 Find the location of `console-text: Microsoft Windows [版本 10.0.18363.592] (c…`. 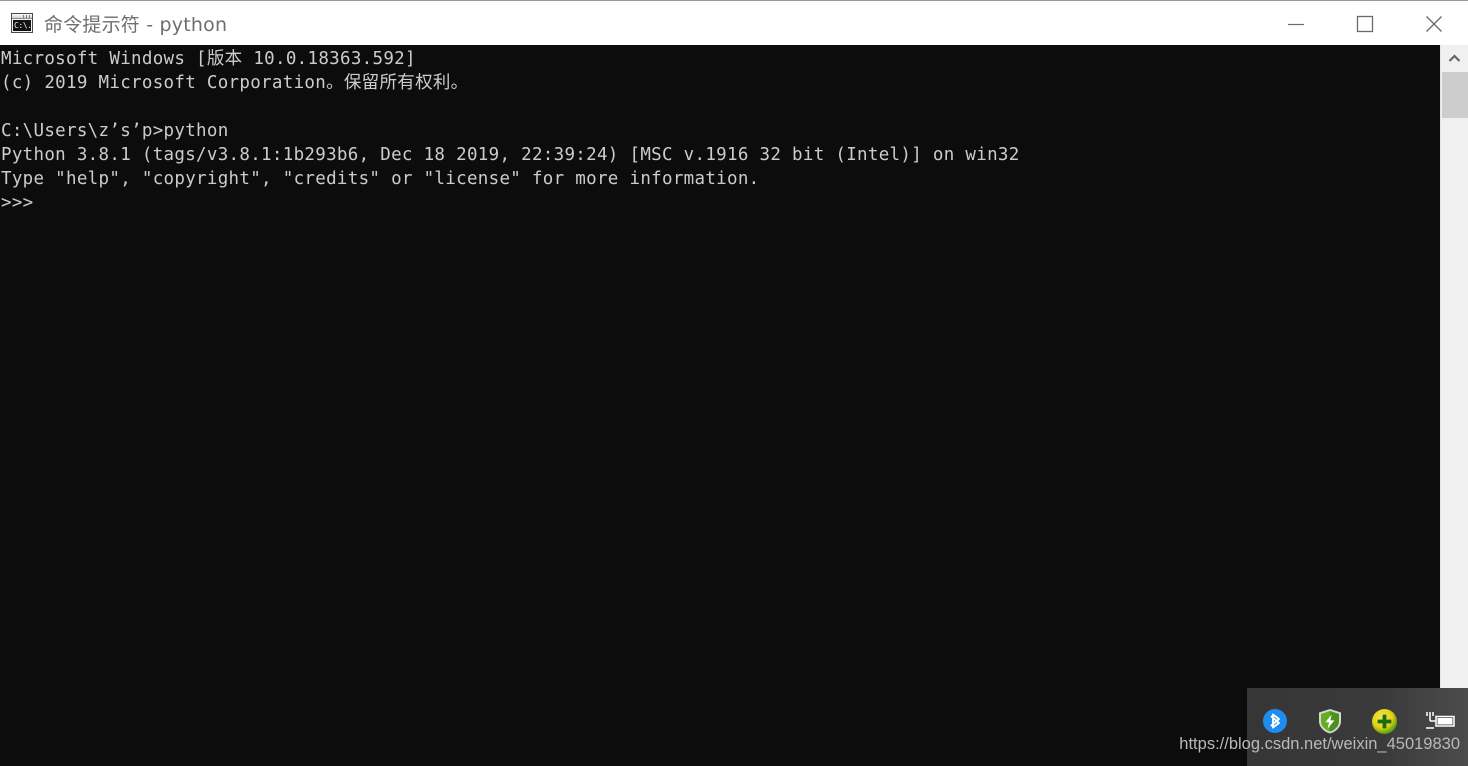

console-text: Microsoft Windows [版本 10.0.18363.592] (c… is located at coordinates (510, 131).